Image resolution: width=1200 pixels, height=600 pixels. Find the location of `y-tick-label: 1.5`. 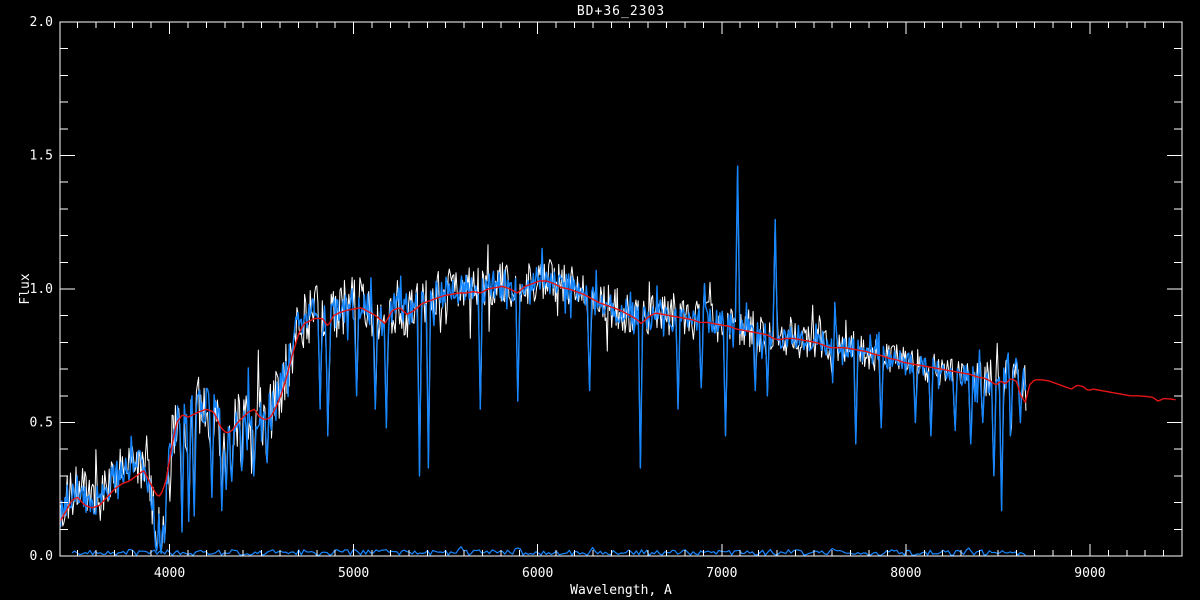

y-tick-label: 1.5 is located at coordinates (41, 156).